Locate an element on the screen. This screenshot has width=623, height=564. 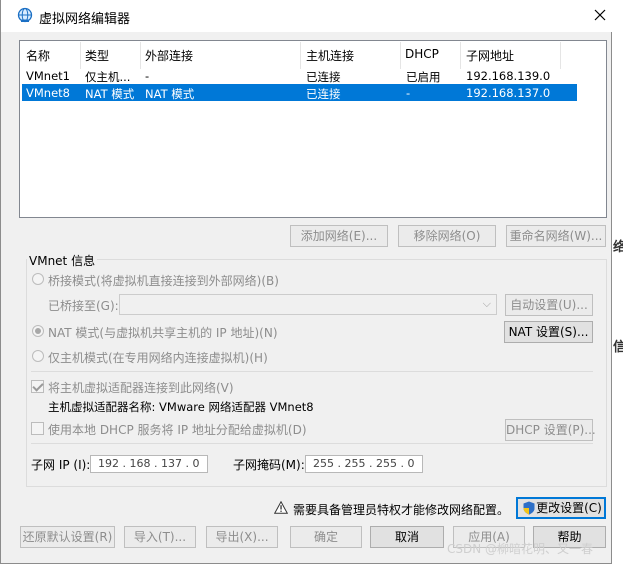
uac-shield-icon is located at coordinates (529, 508).